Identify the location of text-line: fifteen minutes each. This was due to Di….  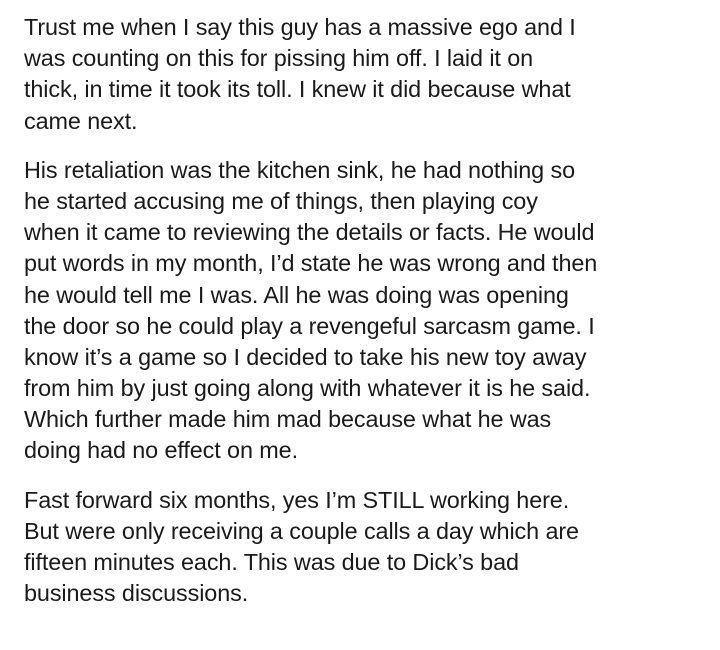
(271, 562).